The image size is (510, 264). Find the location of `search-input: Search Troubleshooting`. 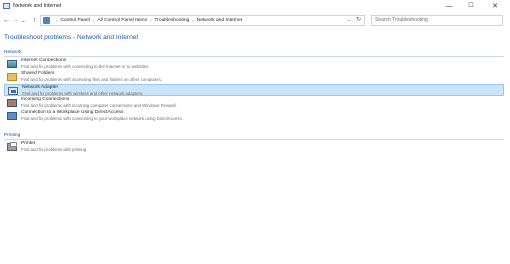

search-input: Search Troubleshooting is located at coordinates (437, 20).